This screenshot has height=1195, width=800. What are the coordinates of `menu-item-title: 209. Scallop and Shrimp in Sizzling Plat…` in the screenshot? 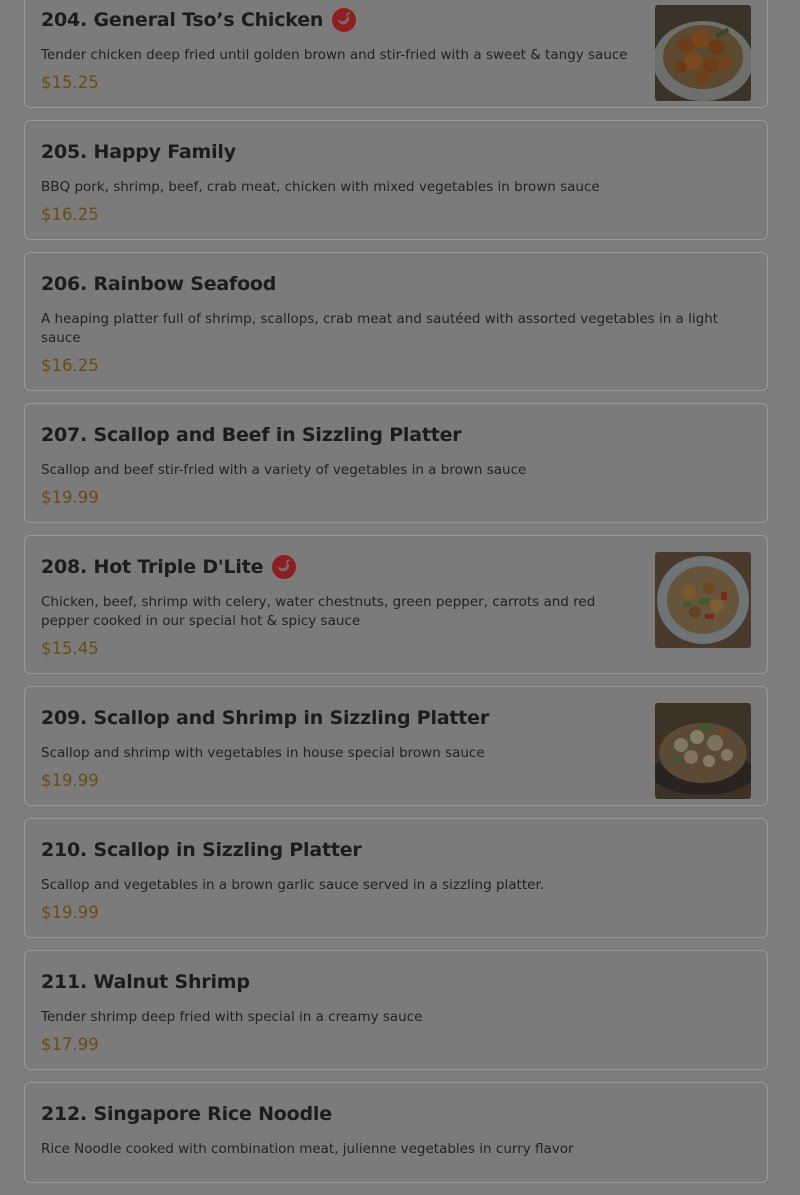 It's located at (265, 718).